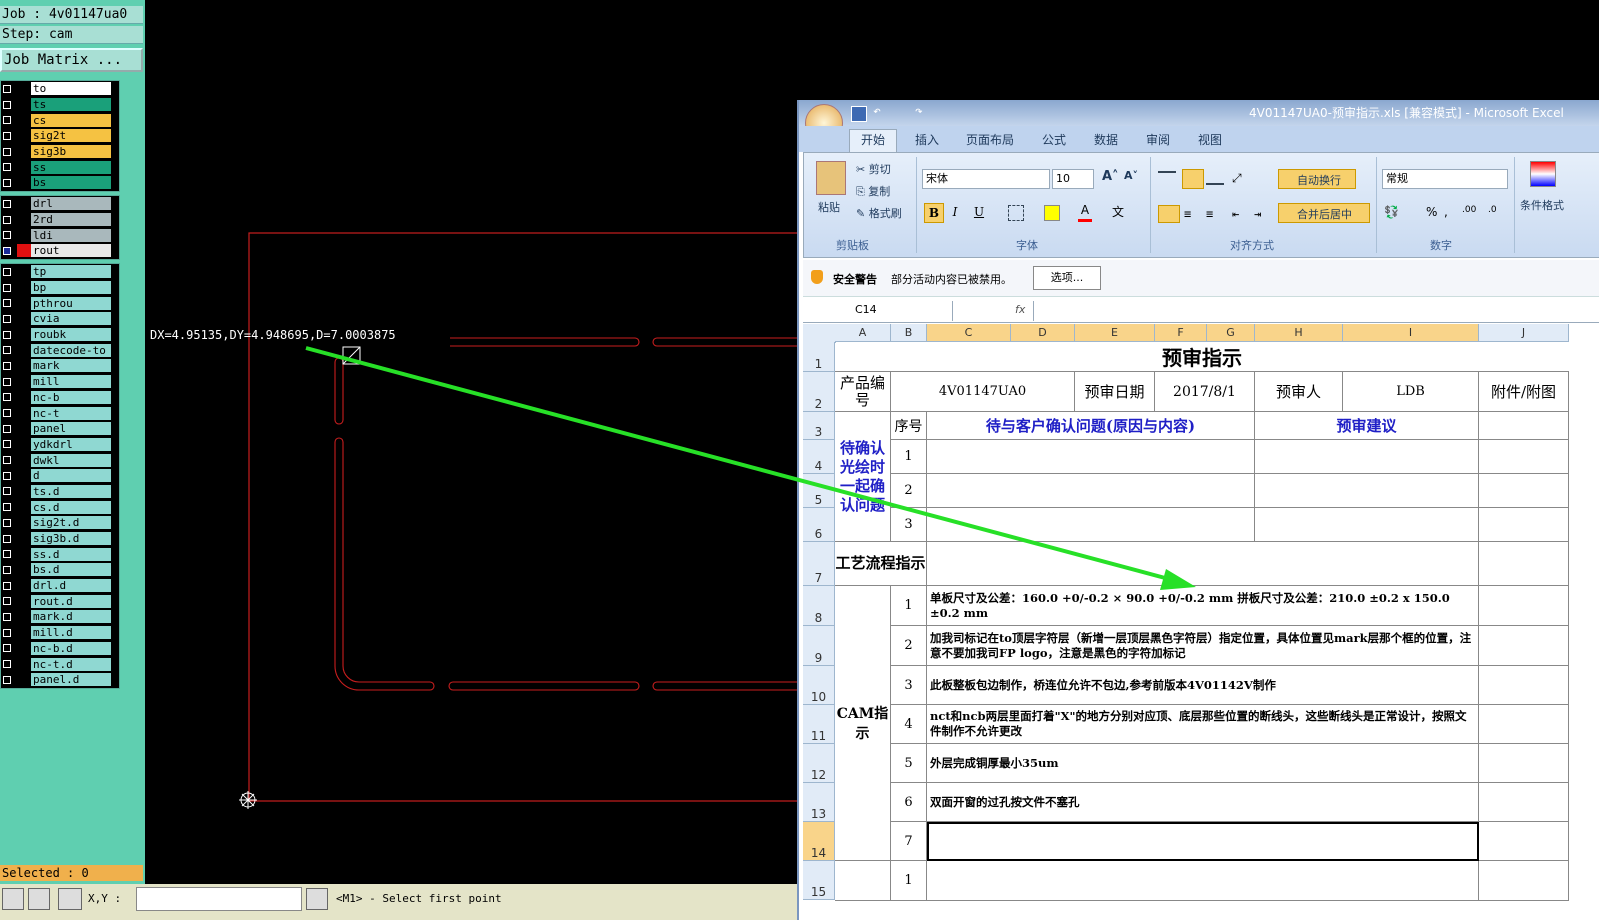 The height and width of the screenshot is (920, 1599). Describe the element at coordinates (1210, 139) in the screenshot. I see `tab-view: 视图` at that location.